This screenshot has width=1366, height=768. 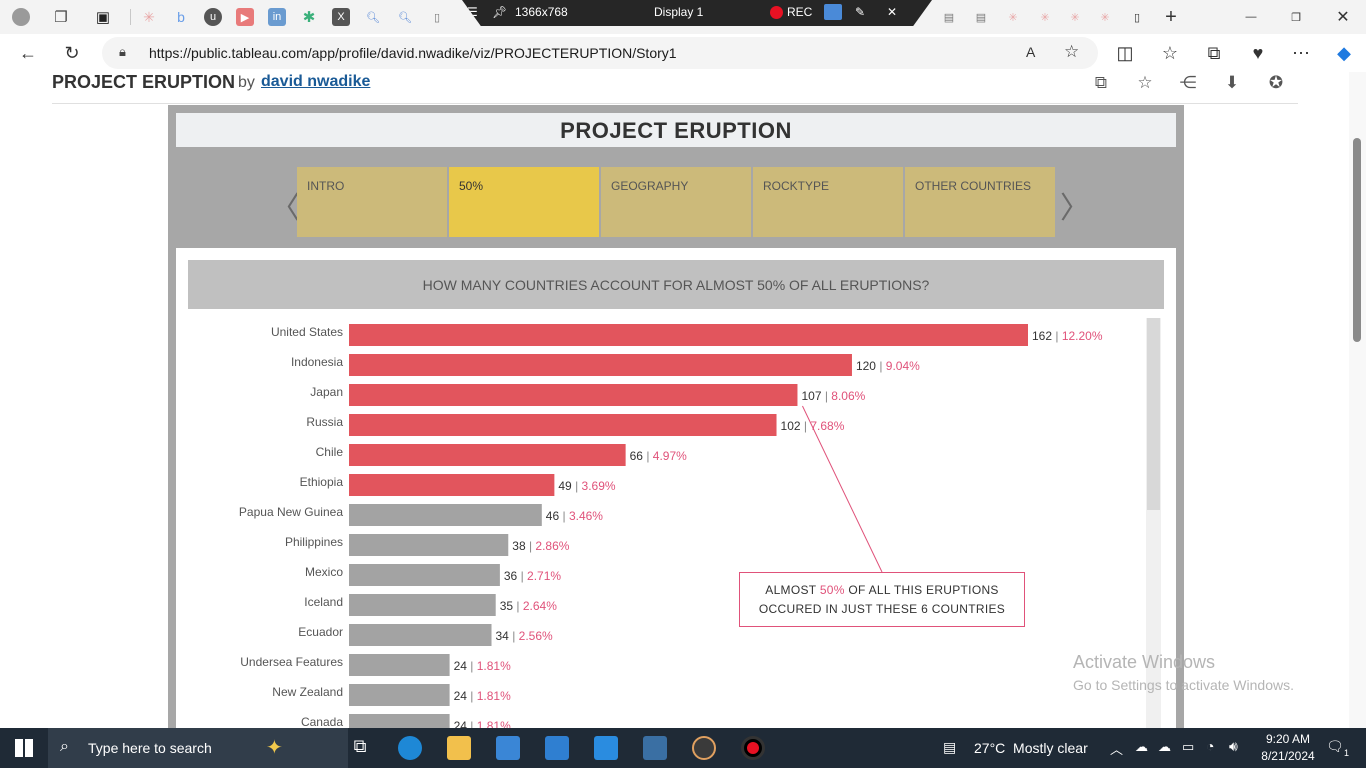 What do you see at coordinates (1116, 748) in the screenshot?
I see `tray-chevron-icon: ︿` at bounding box center [1116, 748].